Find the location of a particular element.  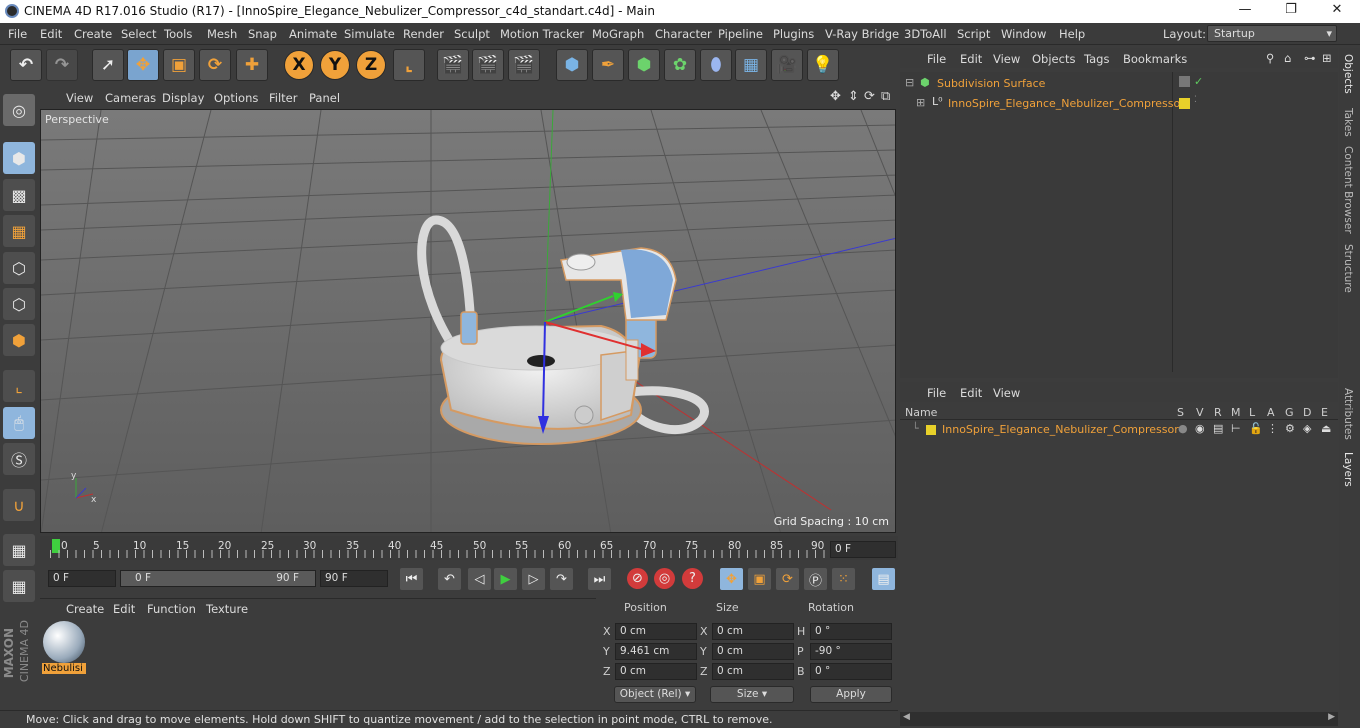

end-frame-field: 90 F is located at coordinates (354, 578).